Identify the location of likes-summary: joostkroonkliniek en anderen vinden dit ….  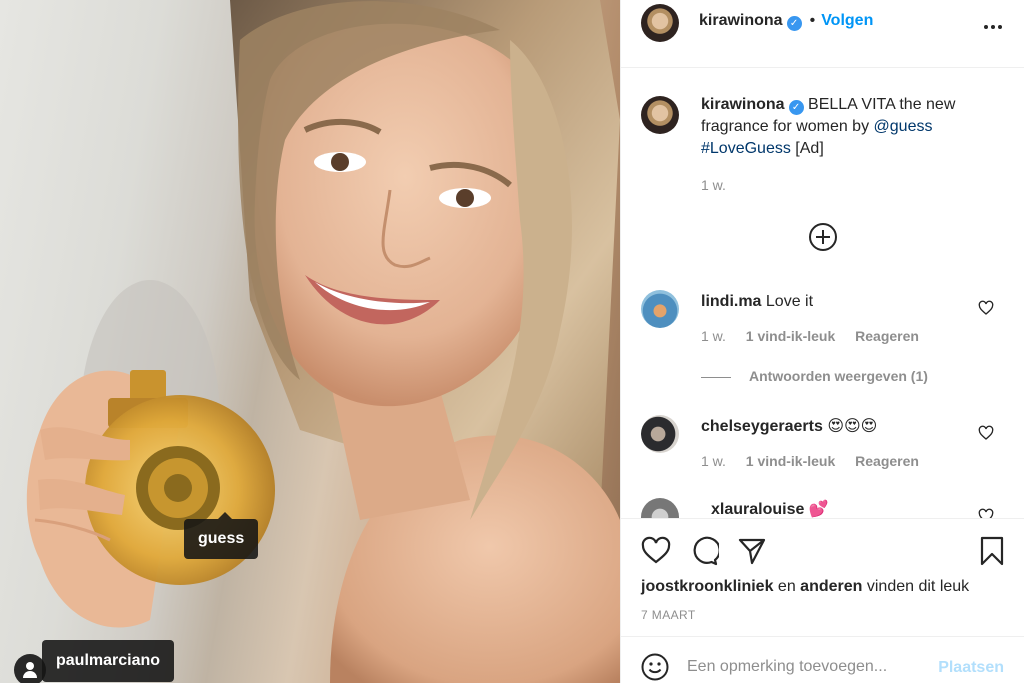
(805, 587).